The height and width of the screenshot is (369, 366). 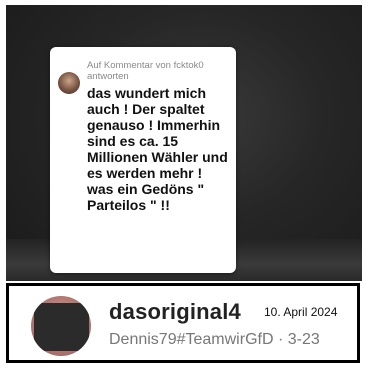 I want to click on reply-to-label: Auf Kommentar von fcktok0 antworten, so click(x=145, y=71).